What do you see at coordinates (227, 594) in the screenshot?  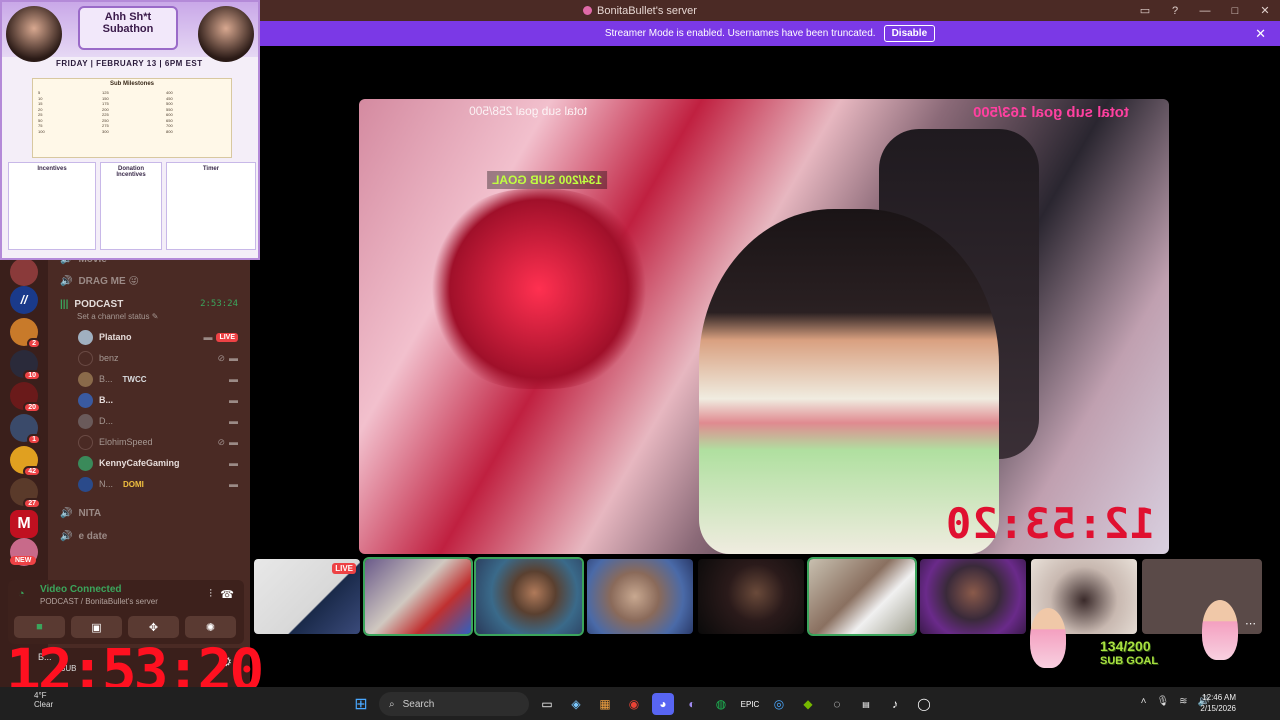 I see `disconnect-icon: ☎` at bounding box center [227, 594].